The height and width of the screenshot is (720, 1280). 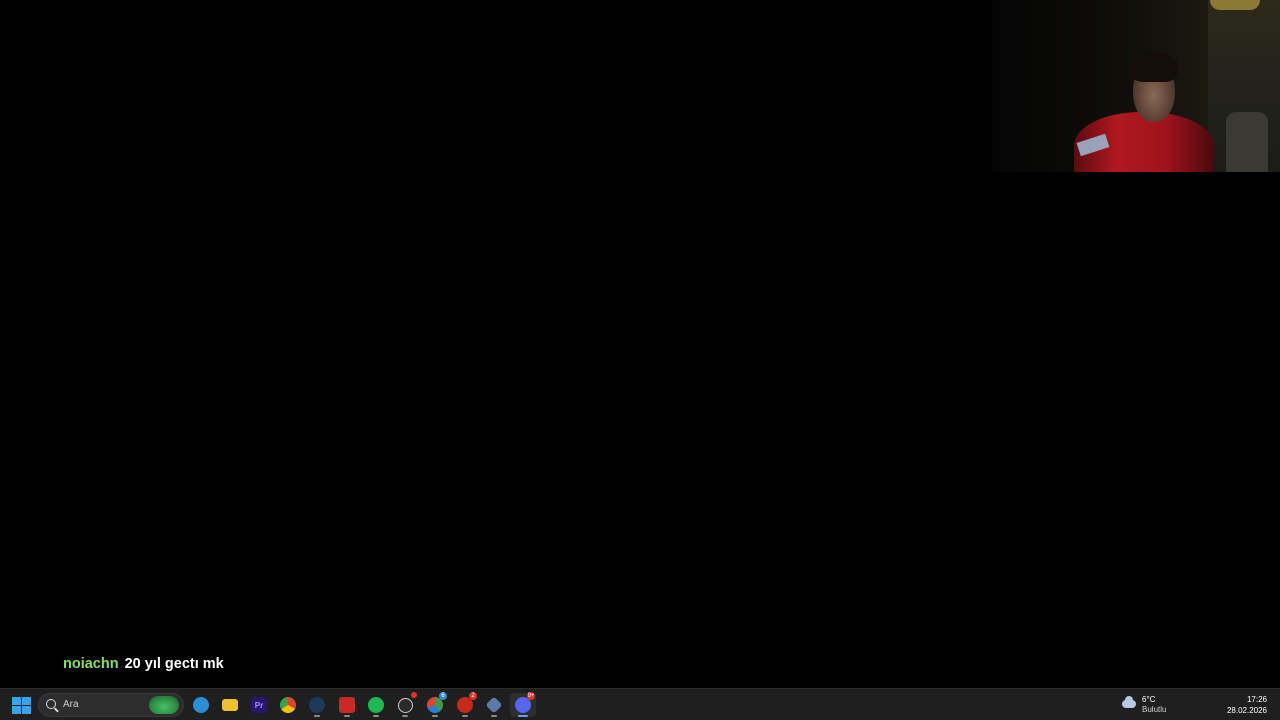 What do you see at coordinates (473, 696) in the screenshot?
I see `notification-badge: 2` at bounding box center [473, 696].